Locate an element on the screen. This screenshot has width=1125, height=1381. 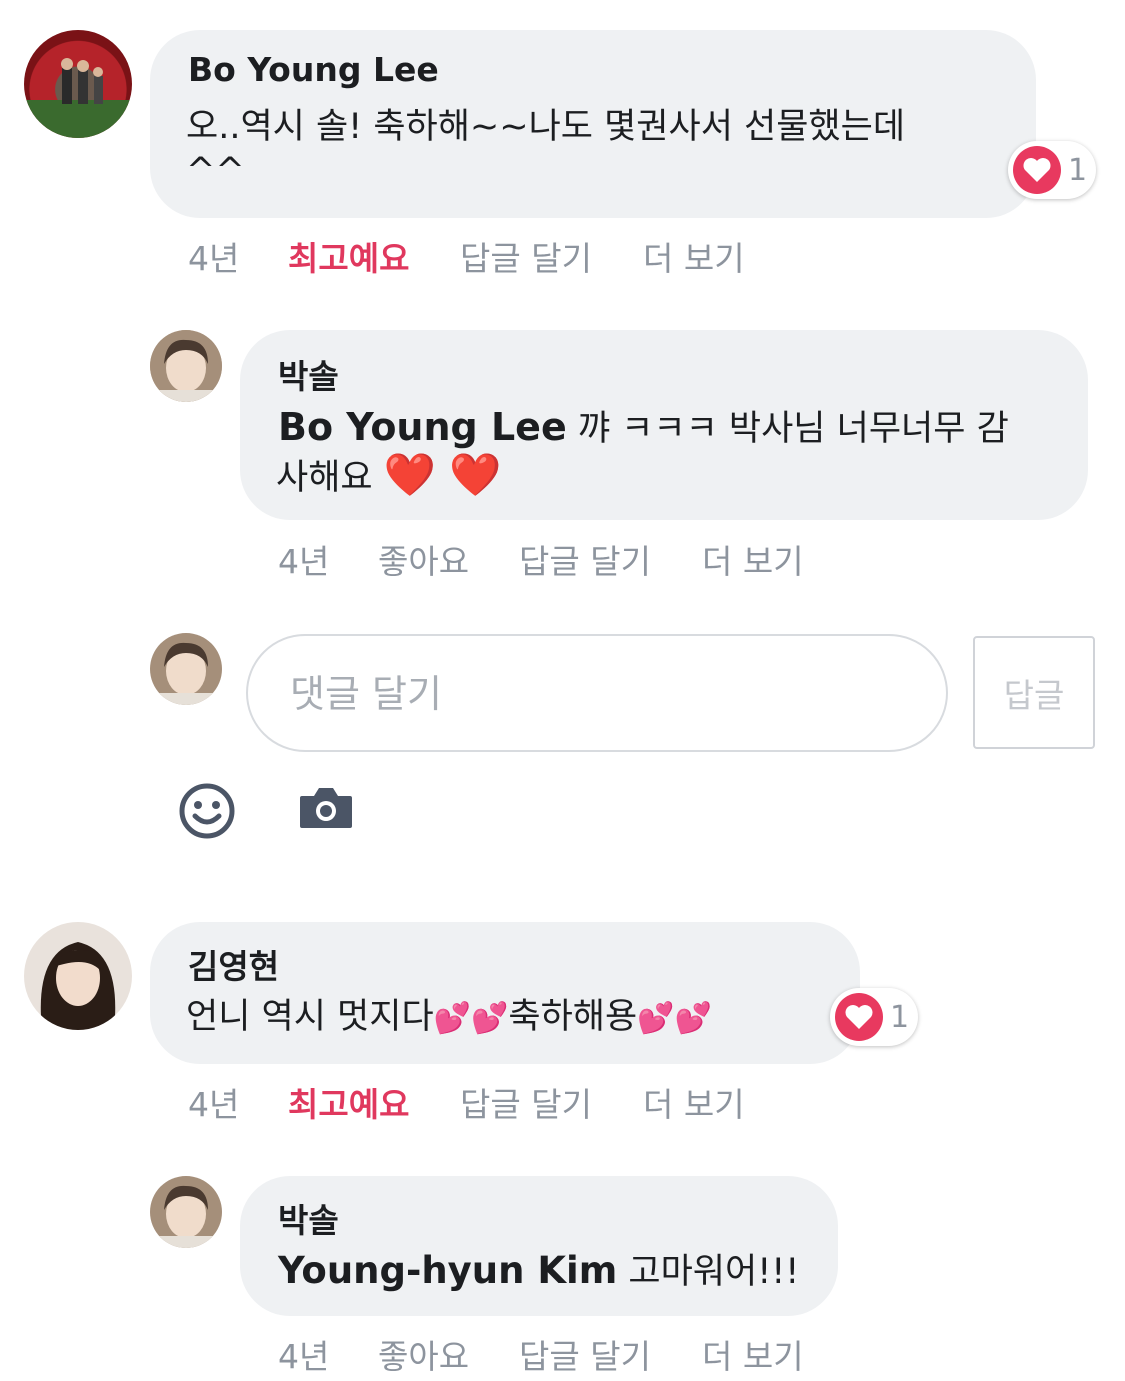
current-user-avatar is located at coordinates (186, 669).